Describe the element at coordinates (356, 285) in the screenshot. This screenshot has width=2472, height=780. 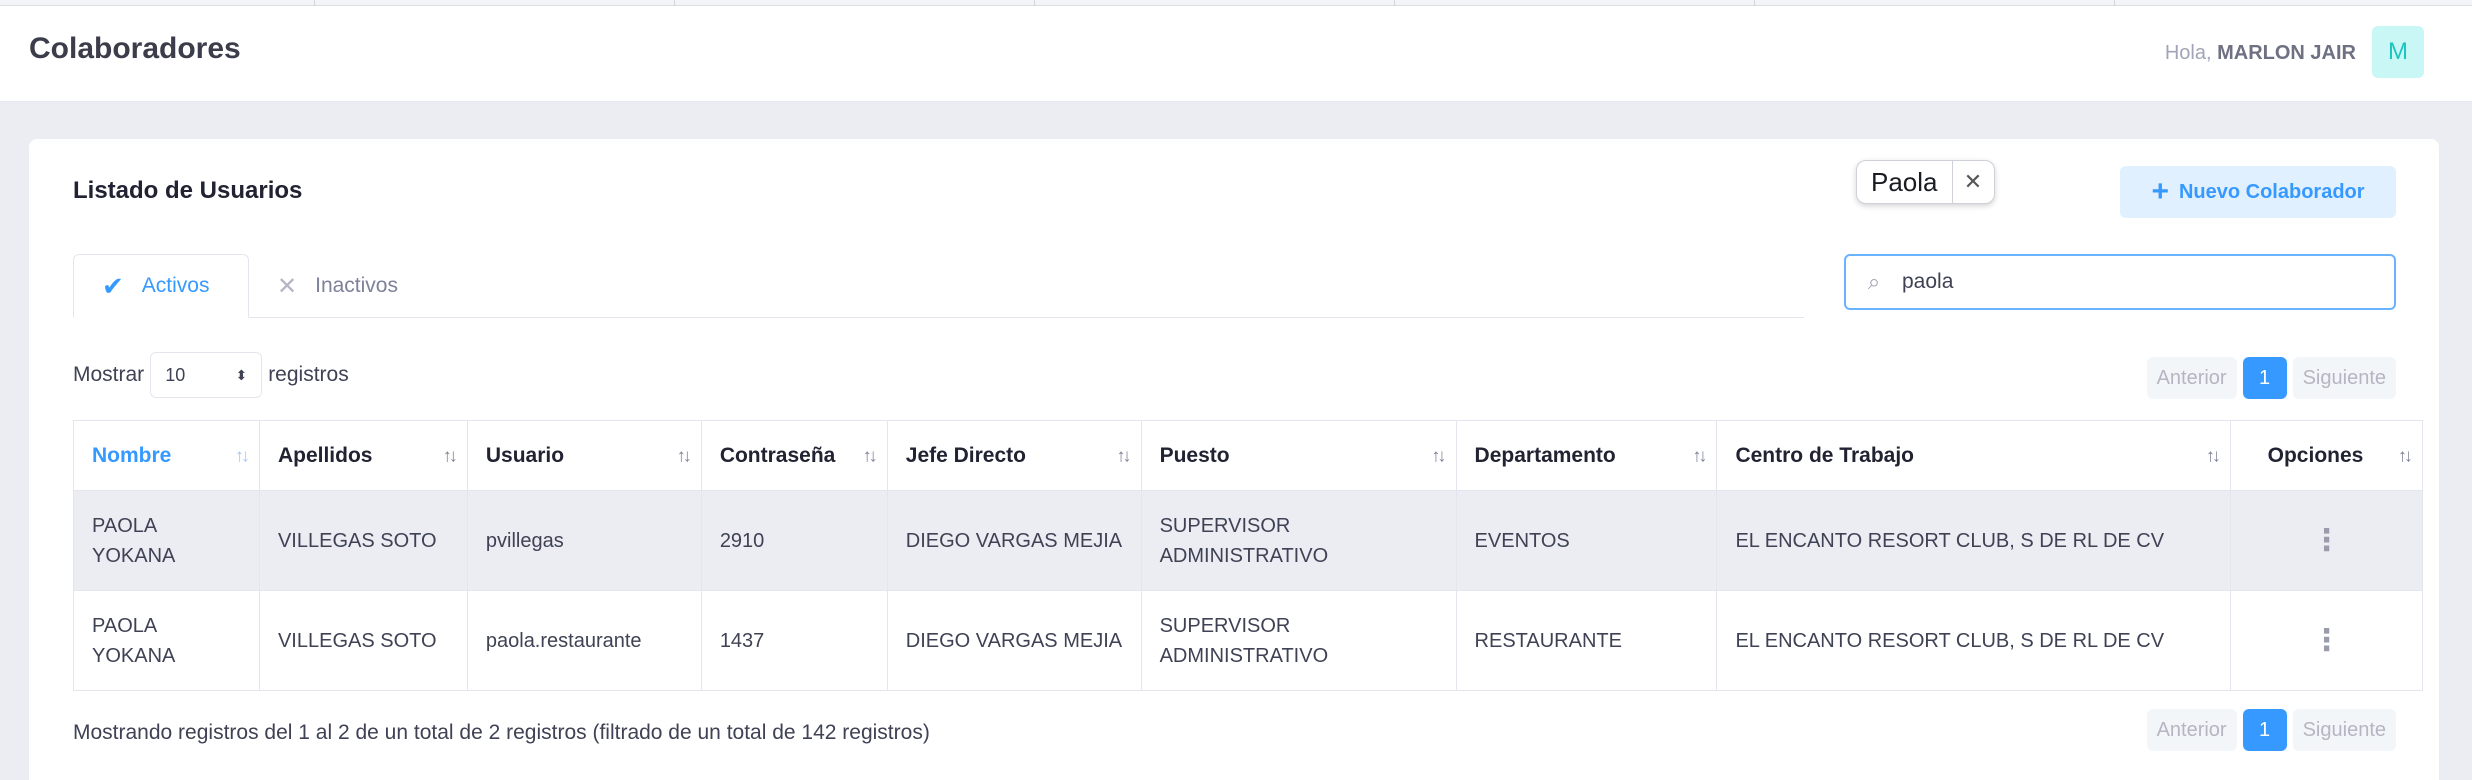
I see `tab-inactivos-label: Inactivos` at that location.